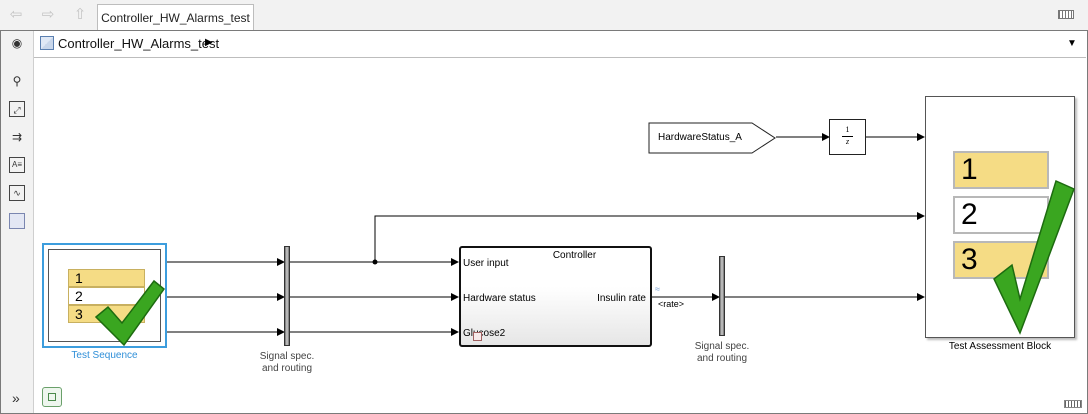  What do you see at coordinates (104, 355) in the screenshot?
I see `test-sequence-label: Test Sequence` at bounding box center [104, 355].